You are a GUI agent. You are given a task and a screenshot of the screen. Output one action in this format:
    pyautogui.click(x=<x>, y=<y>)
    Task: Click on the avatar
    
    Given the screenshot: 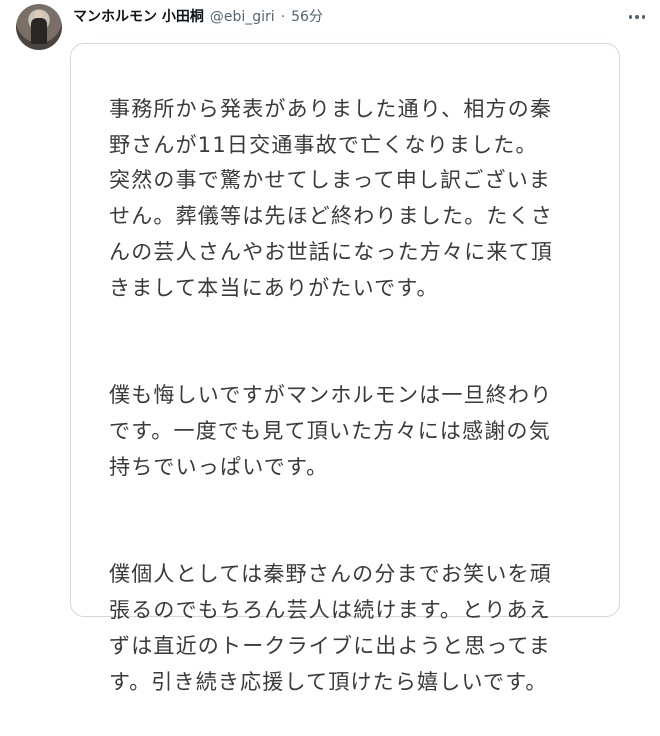 What is the action you would take?
    pyautogui.click(x=39, y=27)
    